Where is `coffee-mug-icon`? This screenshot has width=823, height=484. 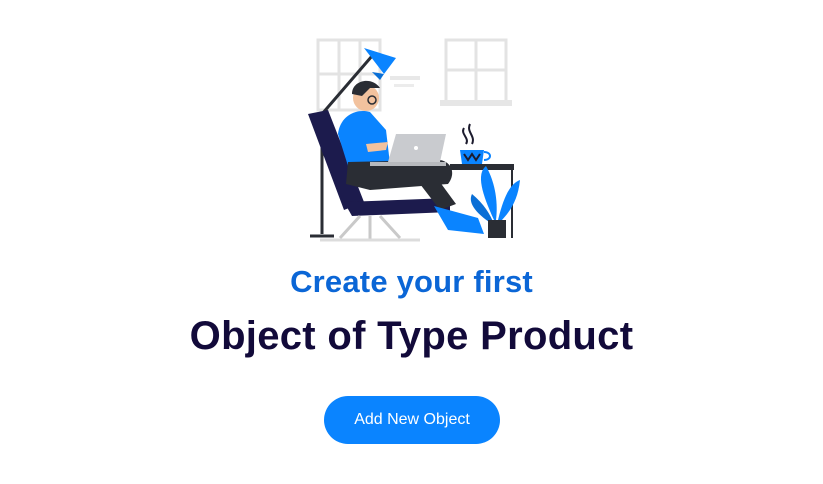 coffee-mug-icon is located at coordinates (475, 143).